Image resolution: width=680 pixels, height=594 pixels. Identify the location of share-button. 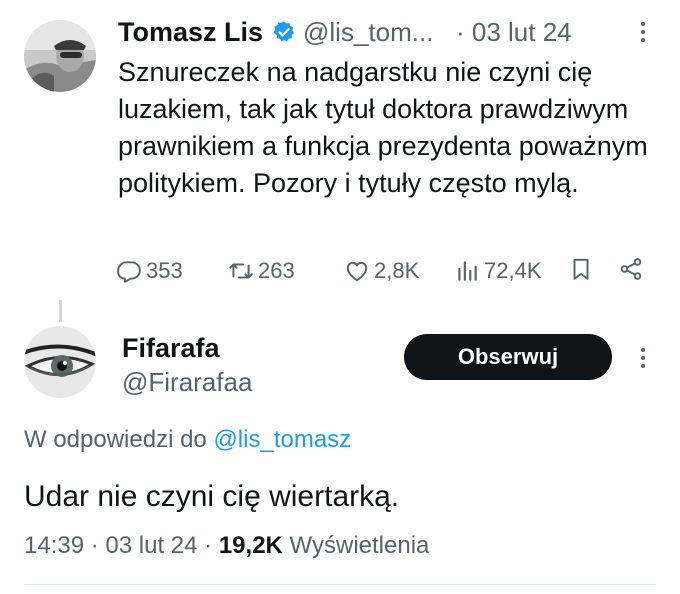
(631, 269).